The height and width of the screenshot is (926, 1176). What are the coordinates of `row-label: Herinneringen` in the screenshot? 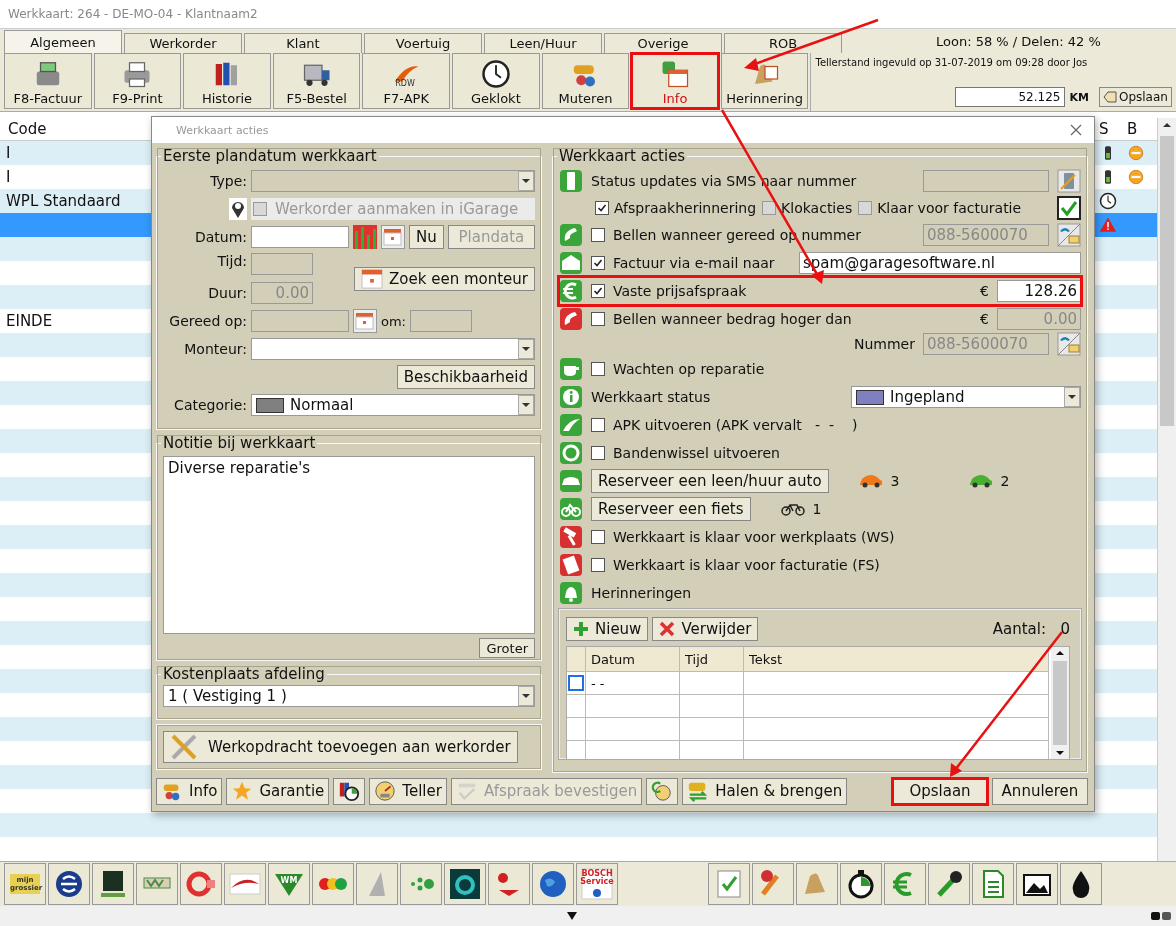 It's located at (642, 593).